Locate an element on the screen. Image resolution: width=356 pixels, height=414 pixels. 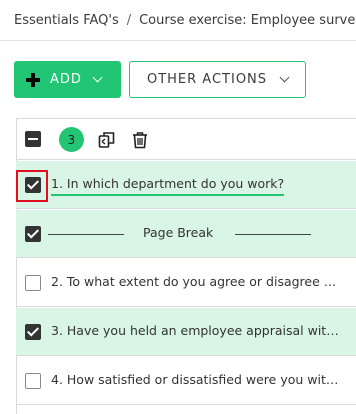
page-break-row: Page Break is located at coordinates (186, 234).